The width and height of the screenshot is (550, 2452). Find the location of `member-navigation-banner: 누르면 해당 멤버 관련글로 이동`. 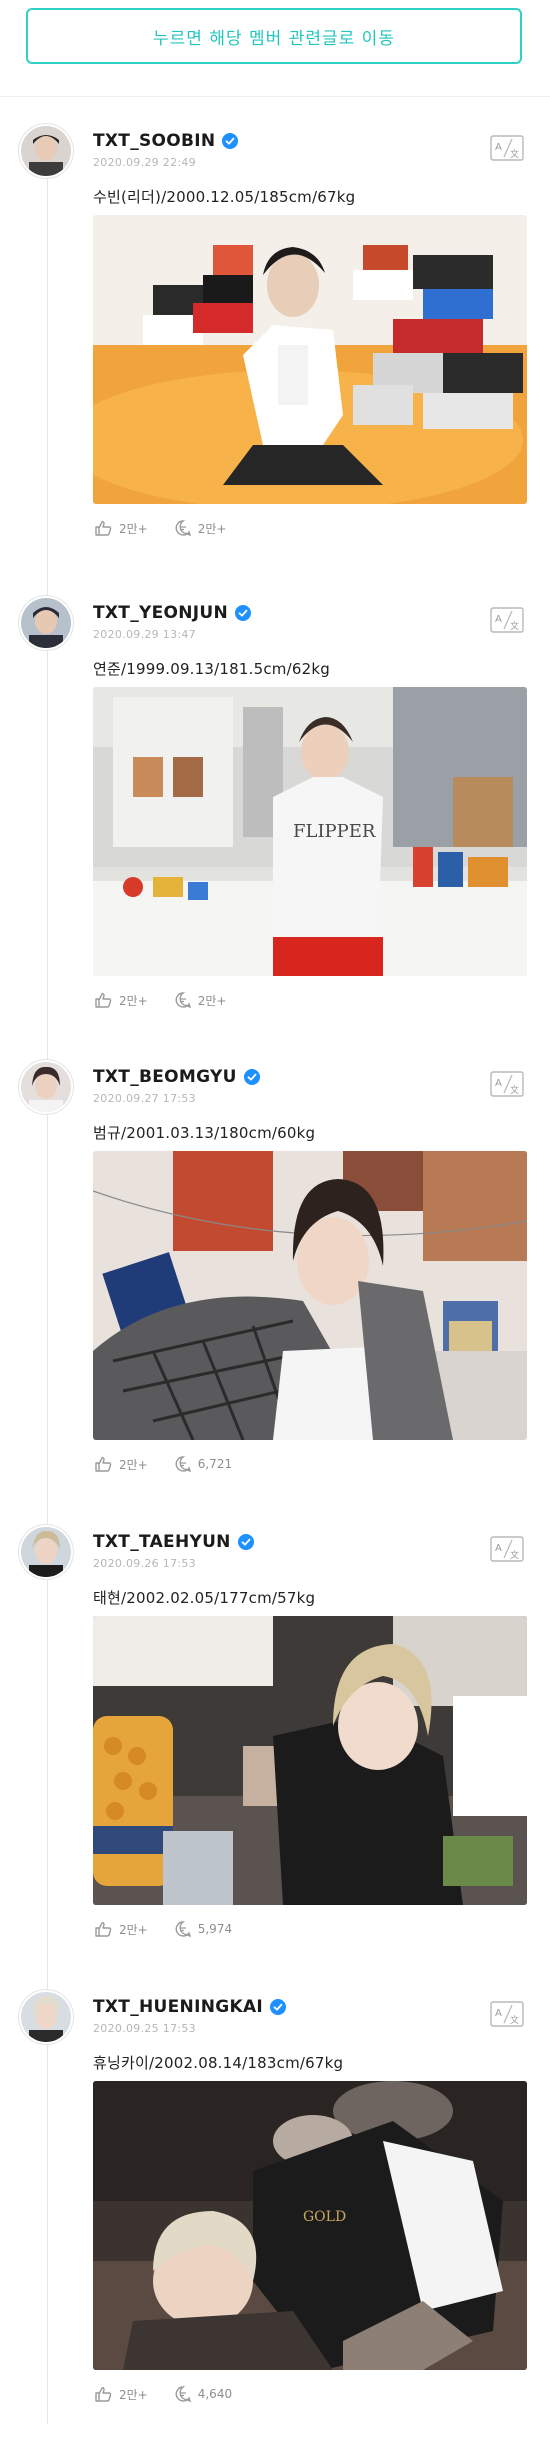

member-navigation-banner: 누르면 해당 멤버 관련글로 이동 is located at coordinates (274, 36).